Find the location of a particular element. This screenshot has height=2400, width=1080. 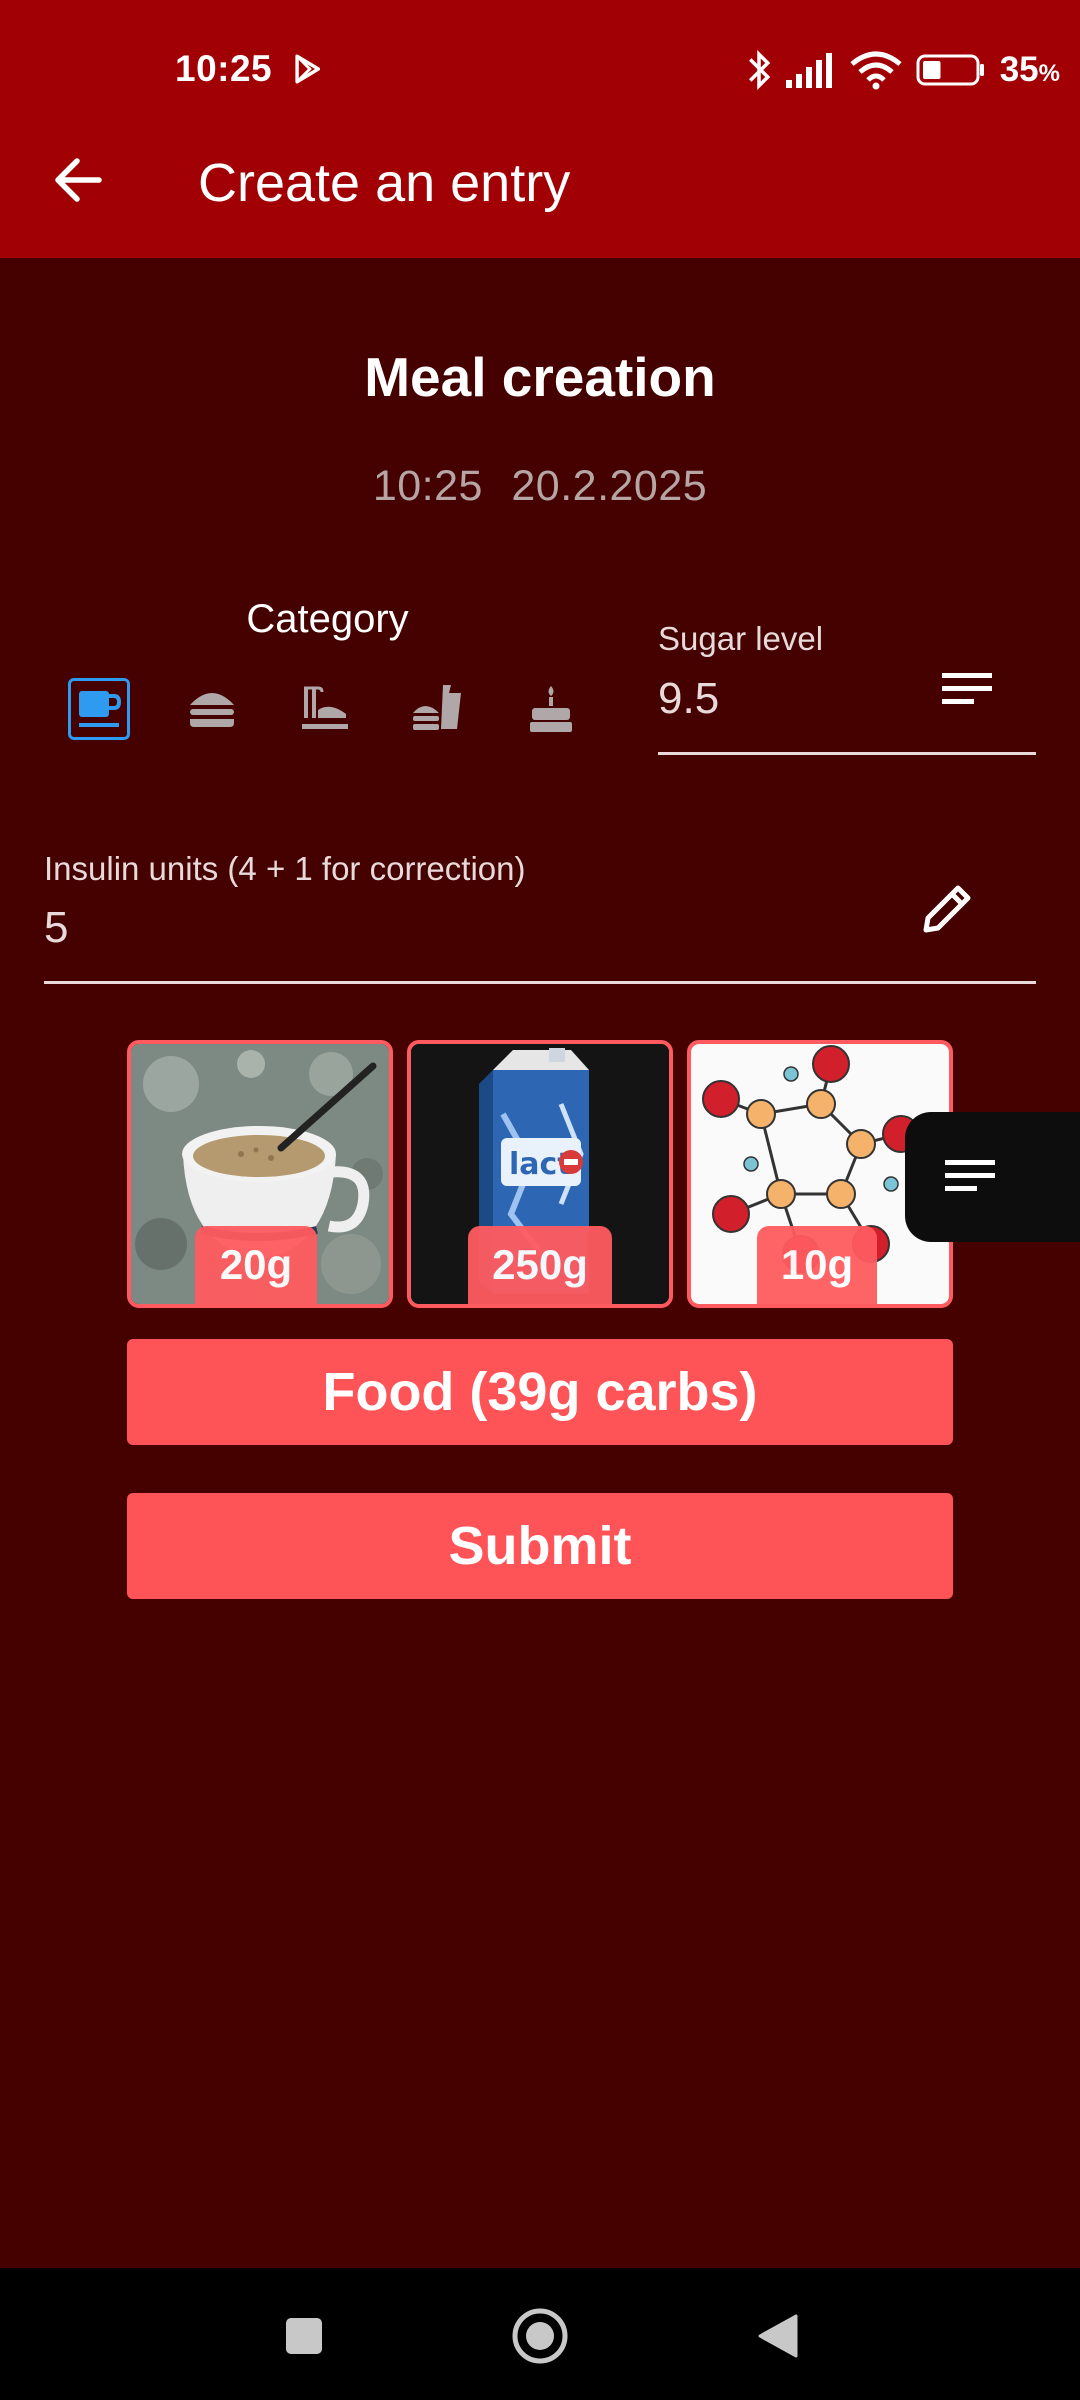

app-bar-title: Create an entry is located at coordinates (384, 183).